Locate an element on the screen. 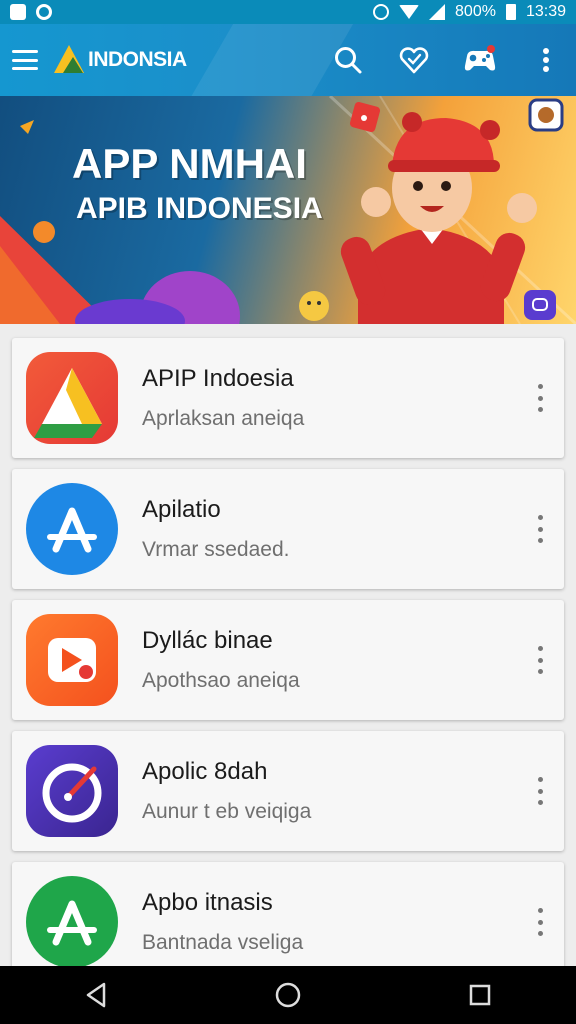  heart-badge-icon is located at coordinates (414, 60).